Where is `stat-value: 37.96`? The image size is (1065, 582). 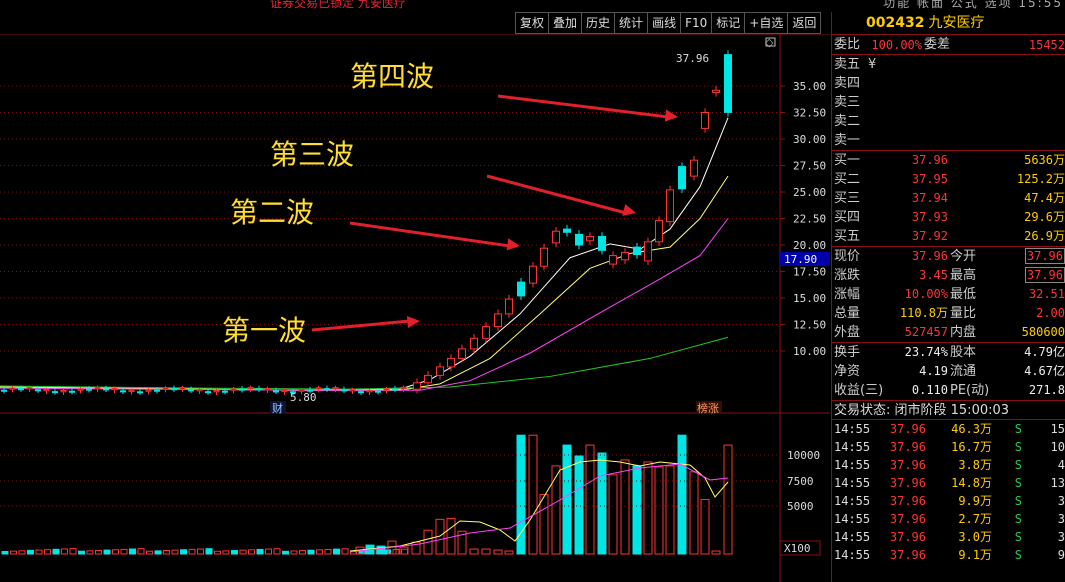
stat-value: 37.96 is located at coordinates (929, 256).